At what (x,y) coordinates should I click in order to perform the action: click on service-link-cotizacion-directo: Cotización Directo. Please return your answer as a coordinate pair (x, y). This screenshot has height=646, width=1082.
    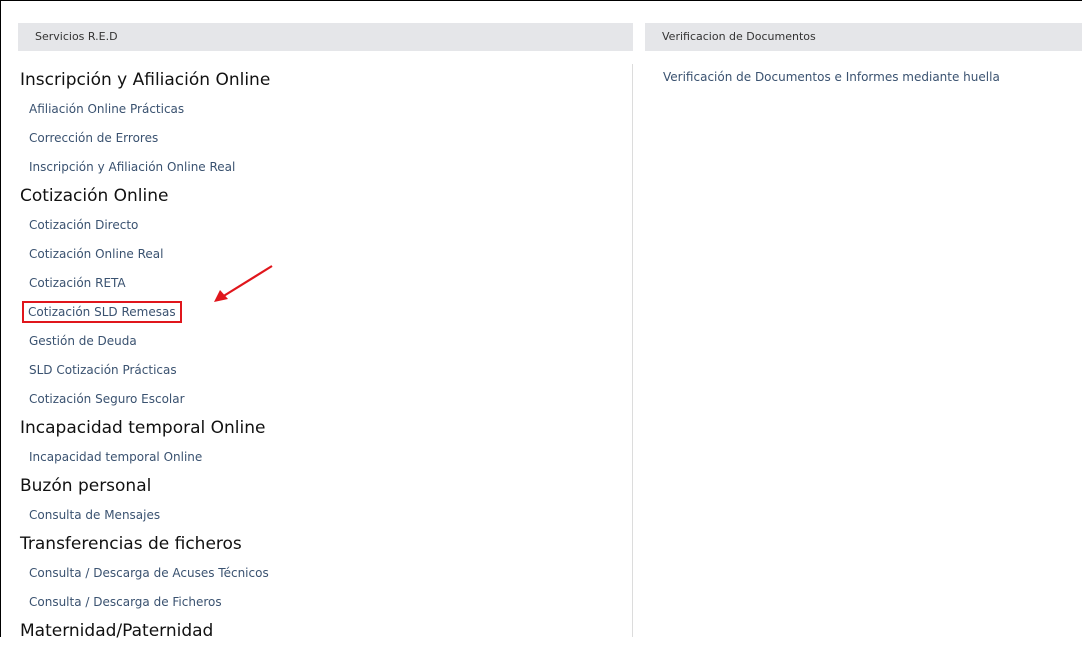
    Looking at the image, I should click on (145, 225).